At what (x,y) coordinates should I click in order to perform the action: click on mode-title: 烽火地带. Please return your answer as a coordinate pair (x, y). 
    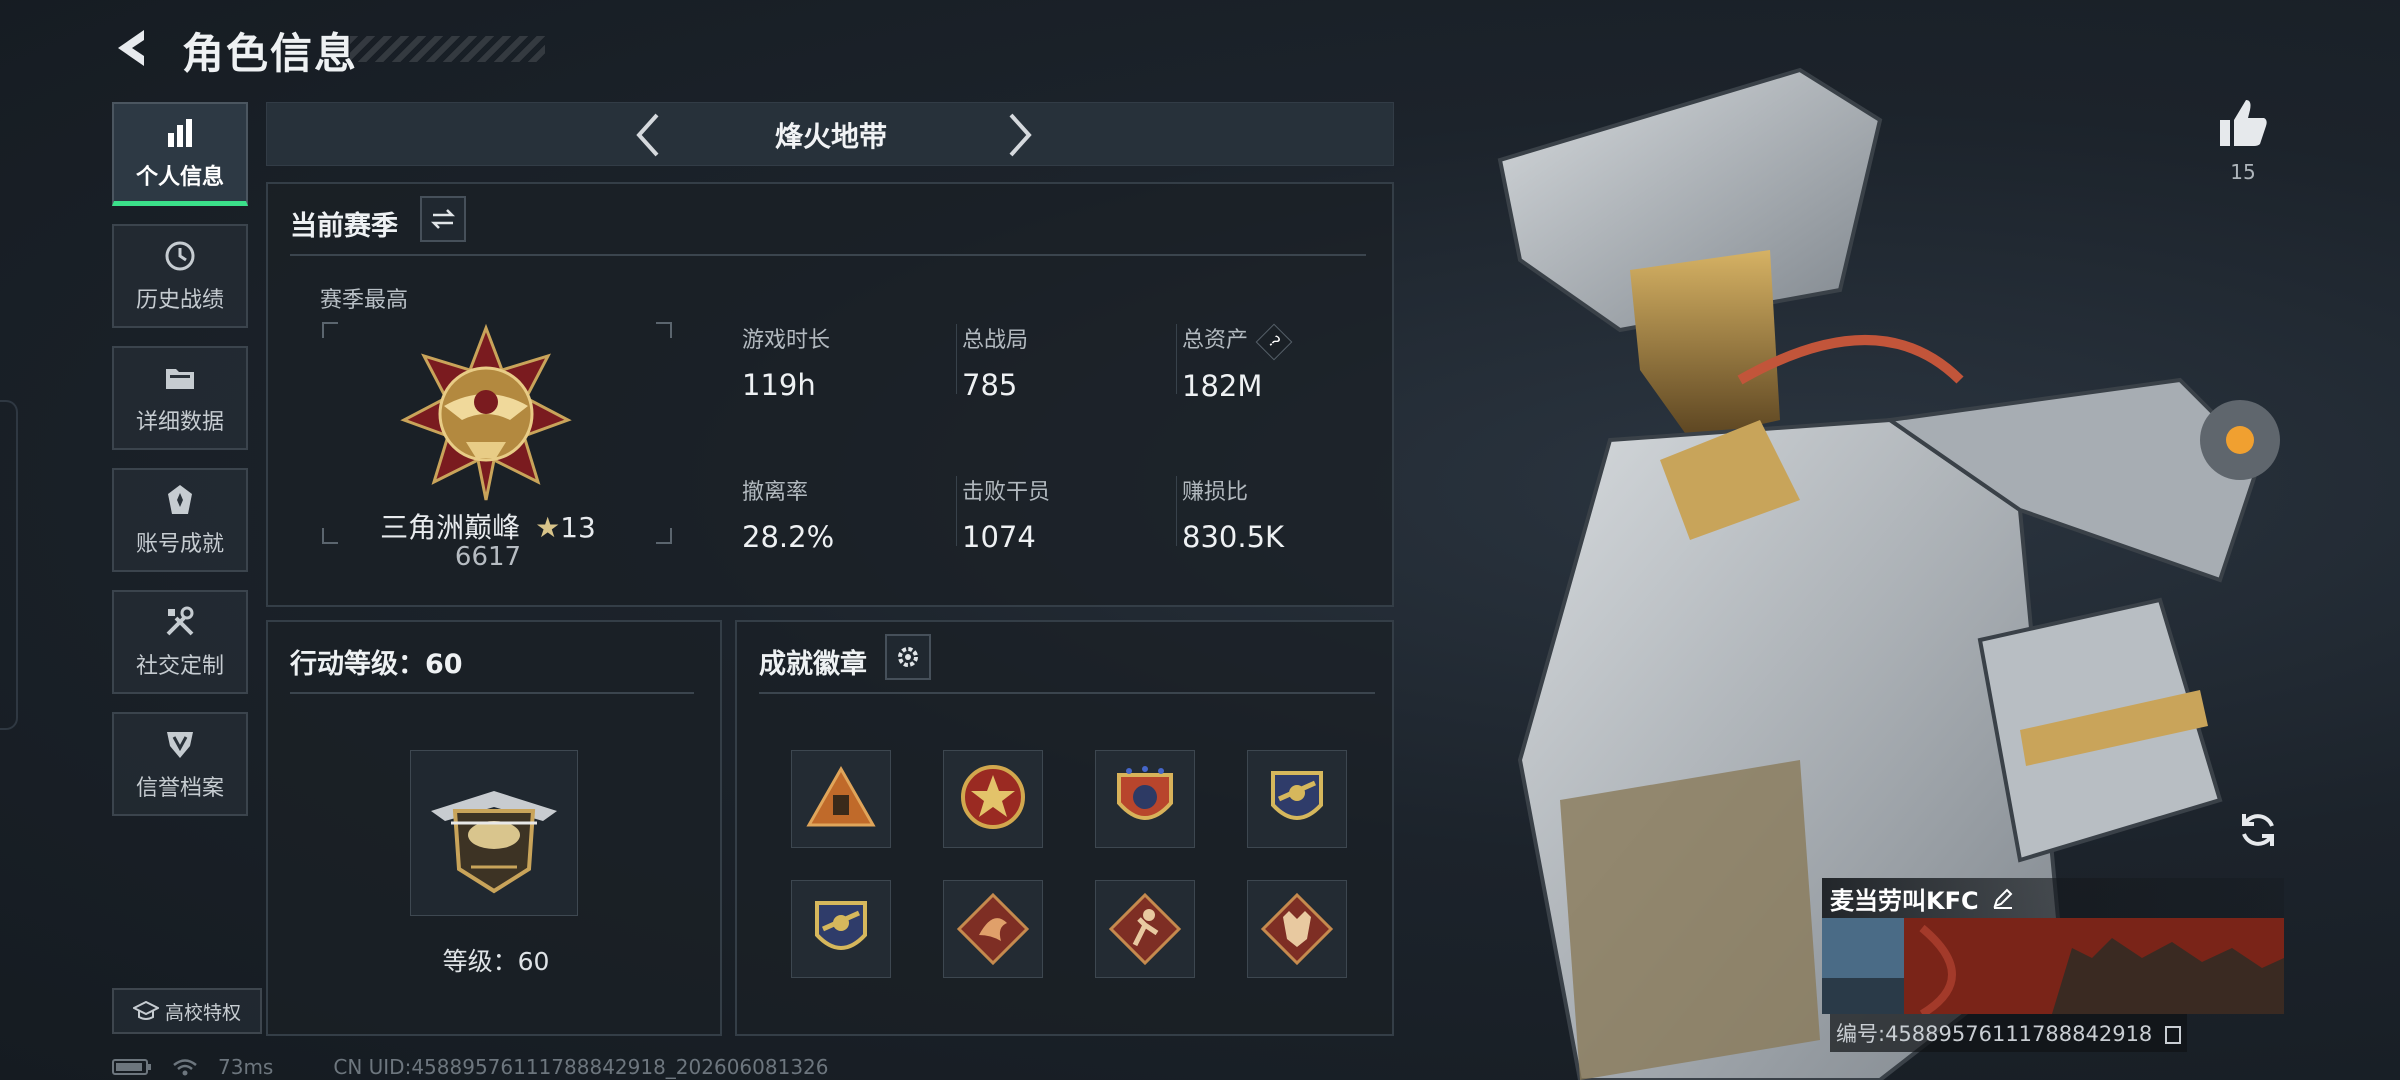
    Looking at the image, I should click on (830, 136).